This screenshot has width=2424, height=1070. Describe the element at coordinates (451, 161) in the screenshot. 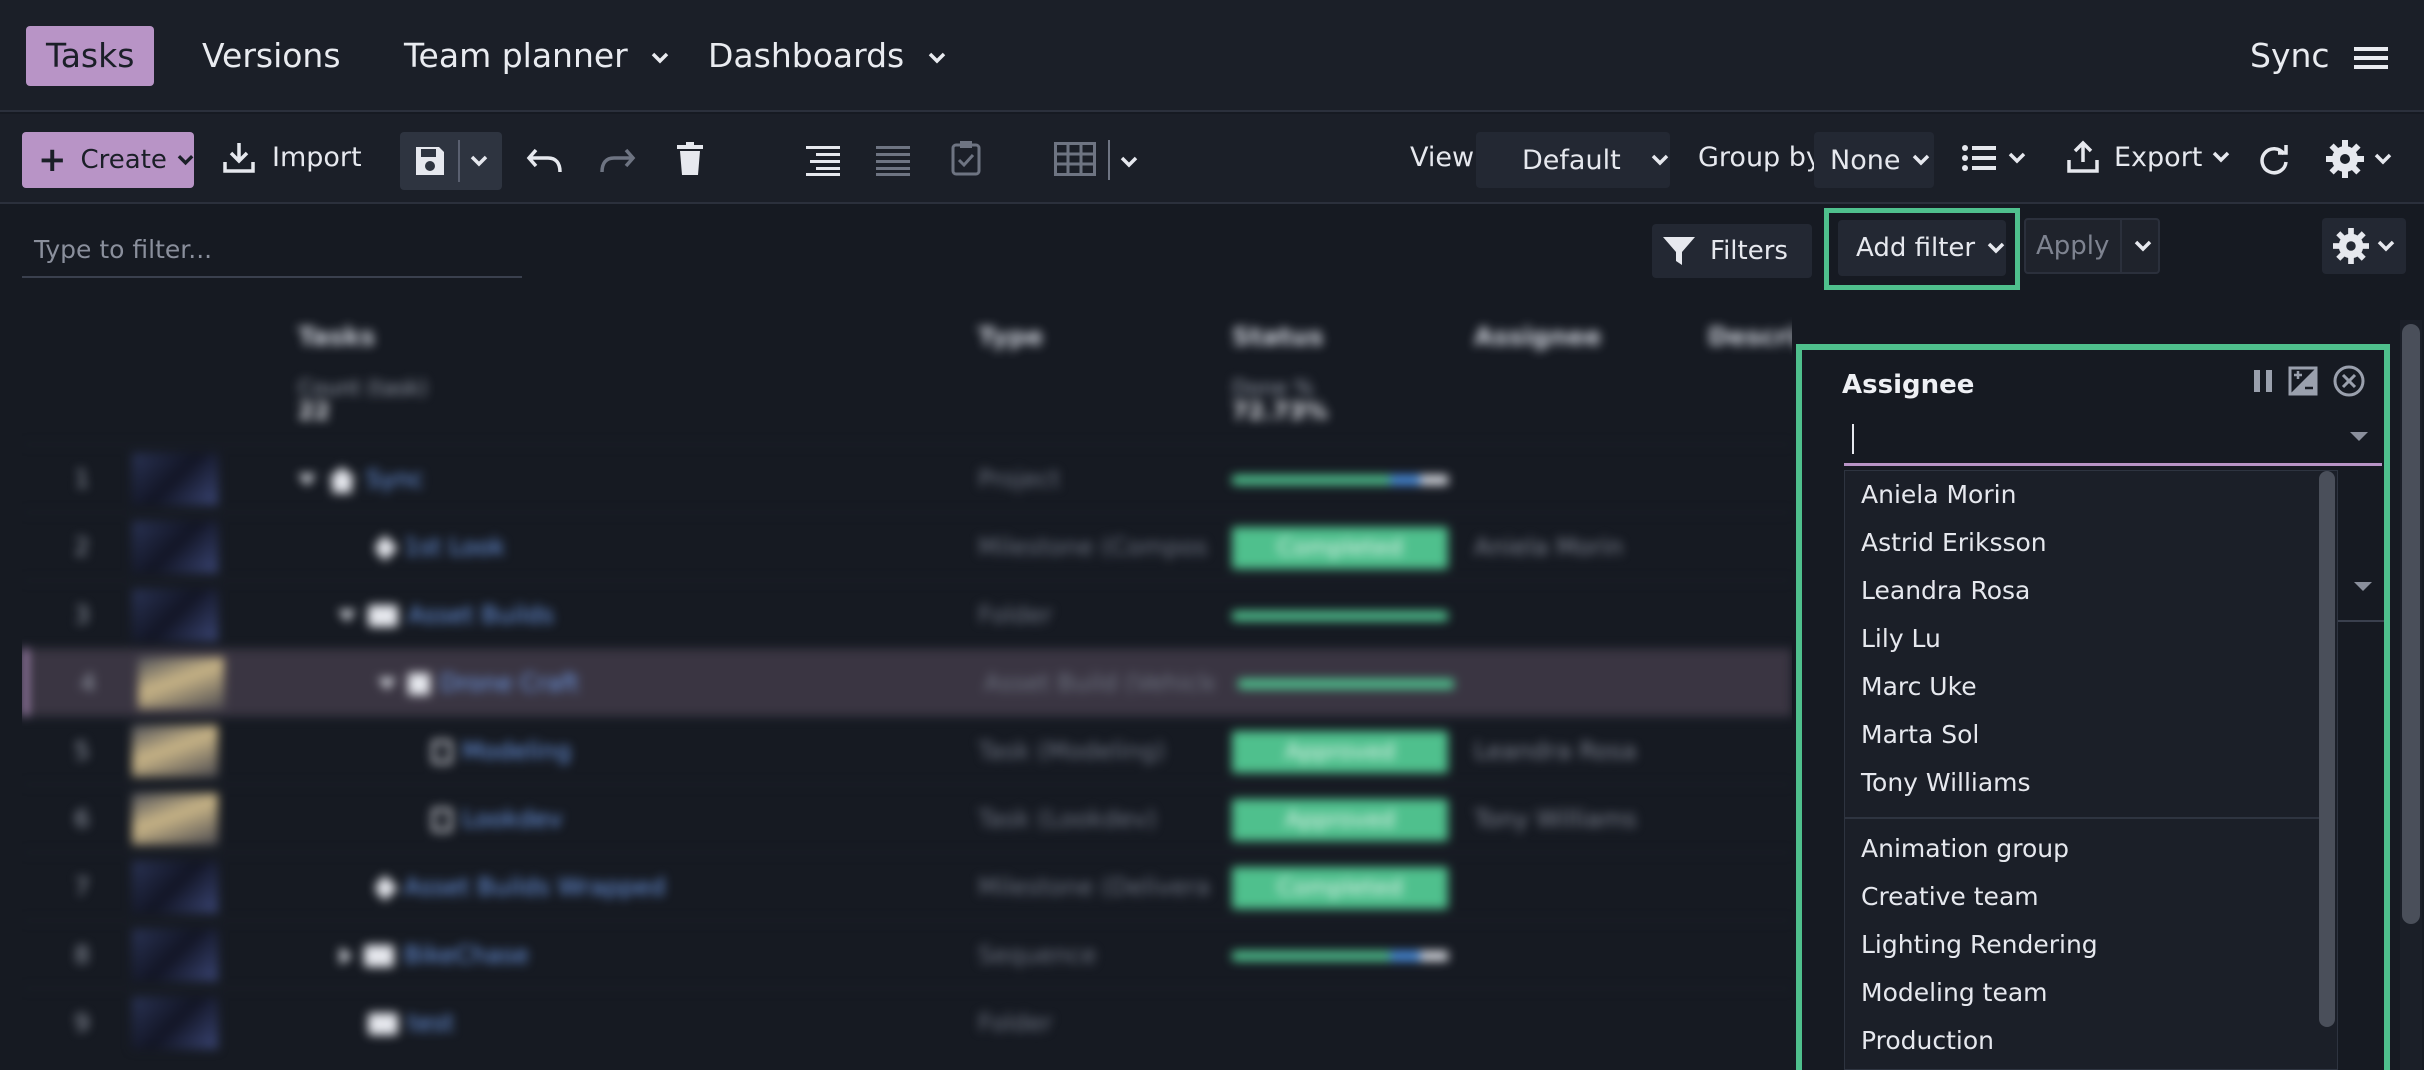

I see `save-button-group` at that location.